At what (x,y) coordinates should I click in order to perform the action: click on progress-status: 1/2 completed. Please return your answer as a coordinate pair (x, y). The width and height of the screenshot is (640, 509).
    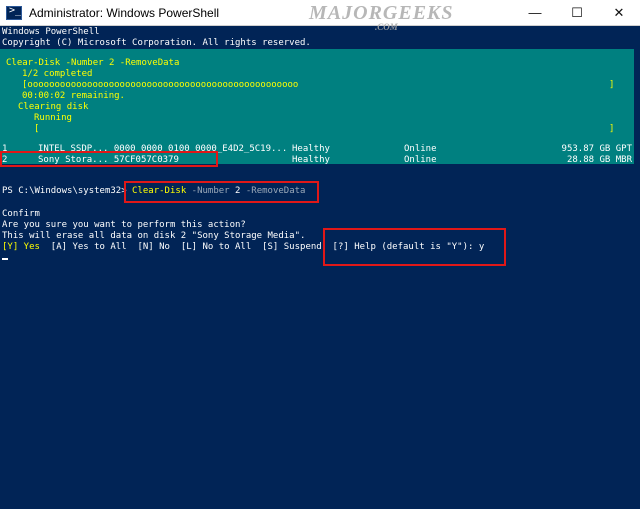
    Looking at the image, I should click on (57, 74).